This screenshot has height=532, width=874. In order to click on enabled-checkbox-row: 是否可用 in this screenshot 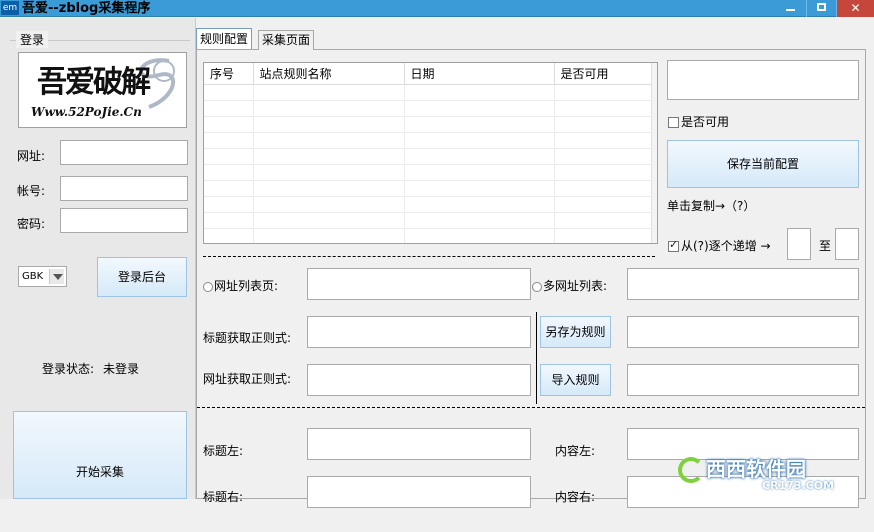, I will do `click(698, 121)`.